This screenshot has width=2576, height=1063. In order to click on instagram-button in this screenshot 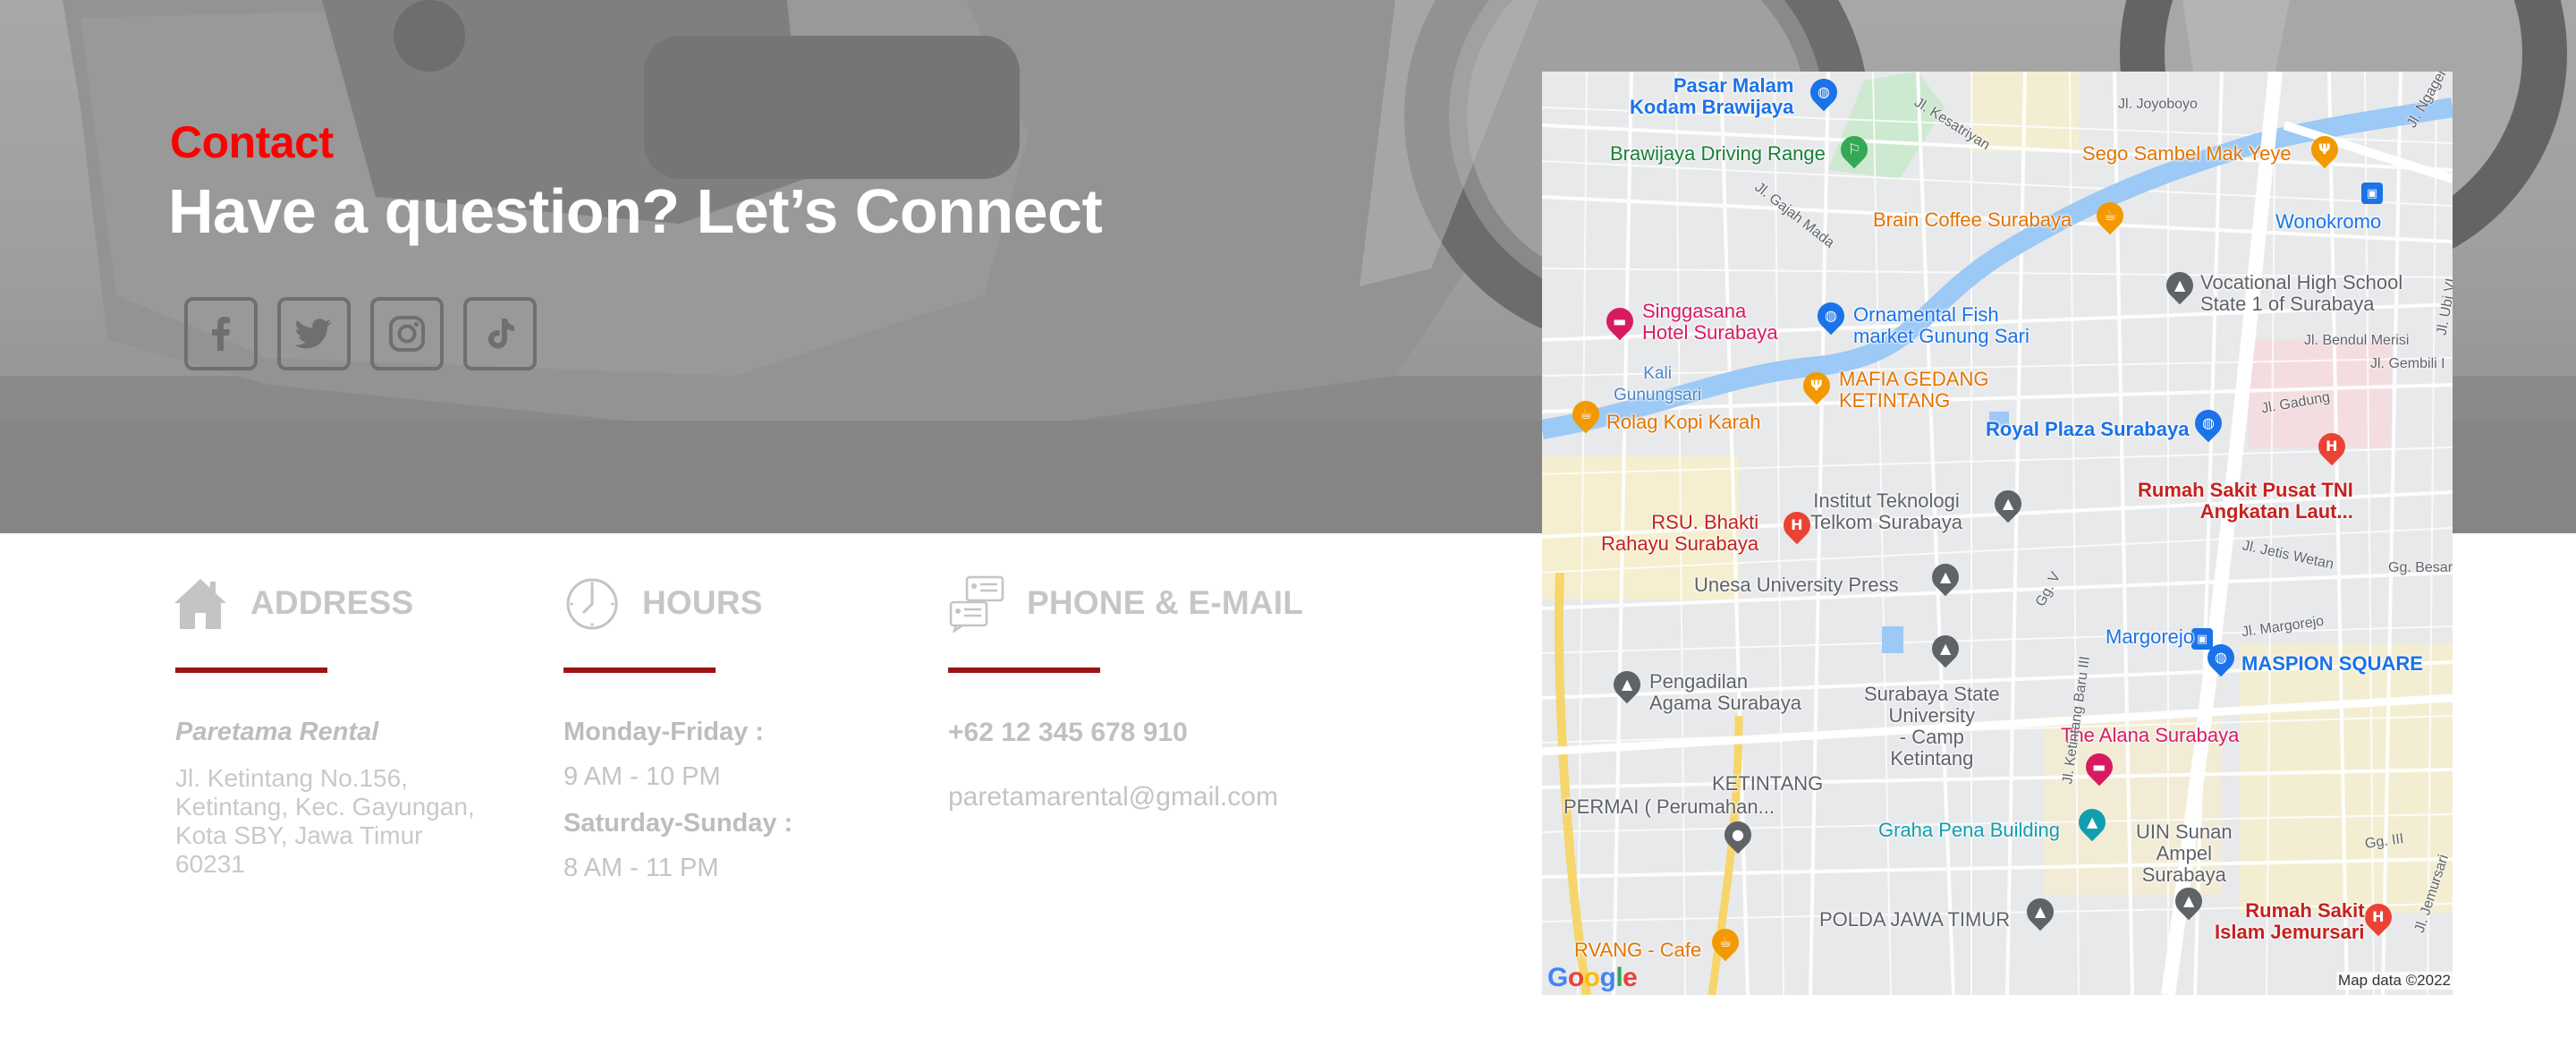, I will do `click(407, 333)`.